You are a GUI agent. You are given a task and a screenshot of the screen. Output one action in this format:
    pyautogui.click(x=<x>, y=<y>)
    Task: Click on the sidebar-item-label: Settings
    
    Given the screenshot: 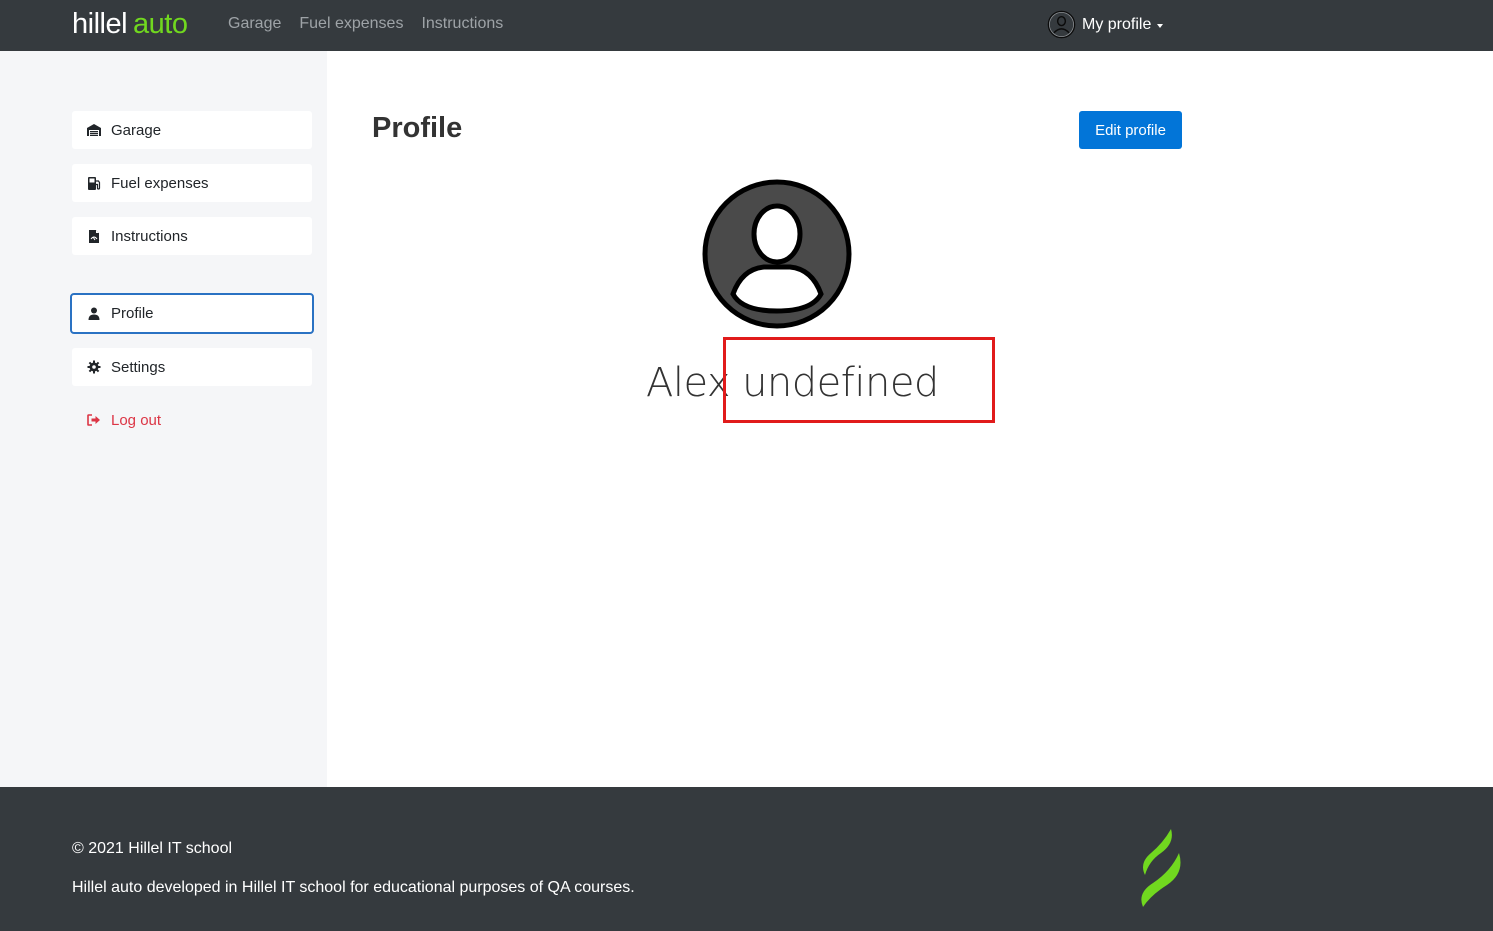 What is the action you would take?
    pyautogui.click(x=138, y=367)
    